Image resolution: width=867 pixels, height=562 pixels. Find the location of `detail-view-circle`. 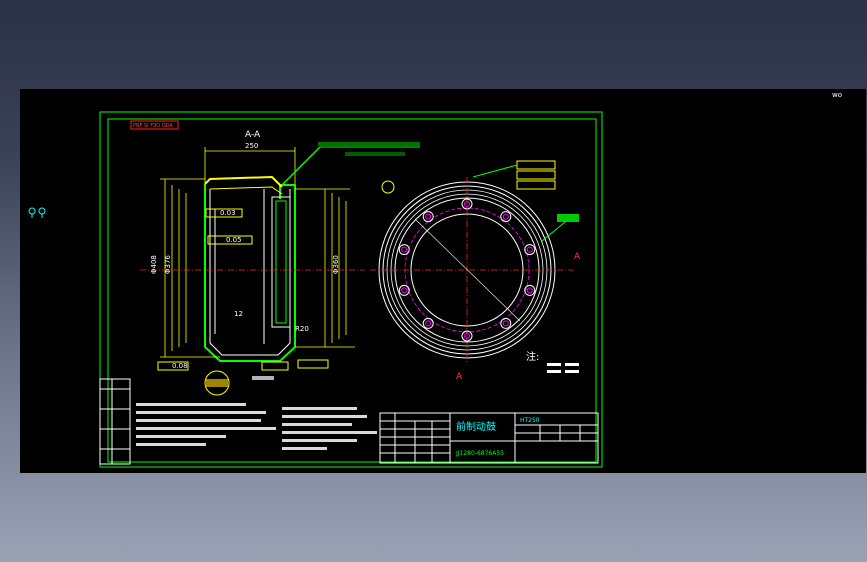

detail-view-circle is located at coordinates (239, 383).